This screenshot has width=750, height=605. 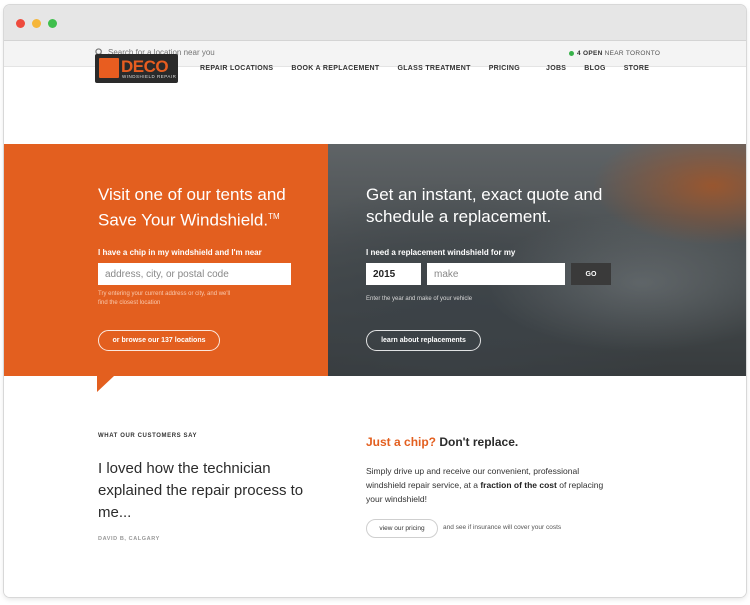 I want to click on replacement-label: I need a replacement windshield for my, so click(x=441, y=252).